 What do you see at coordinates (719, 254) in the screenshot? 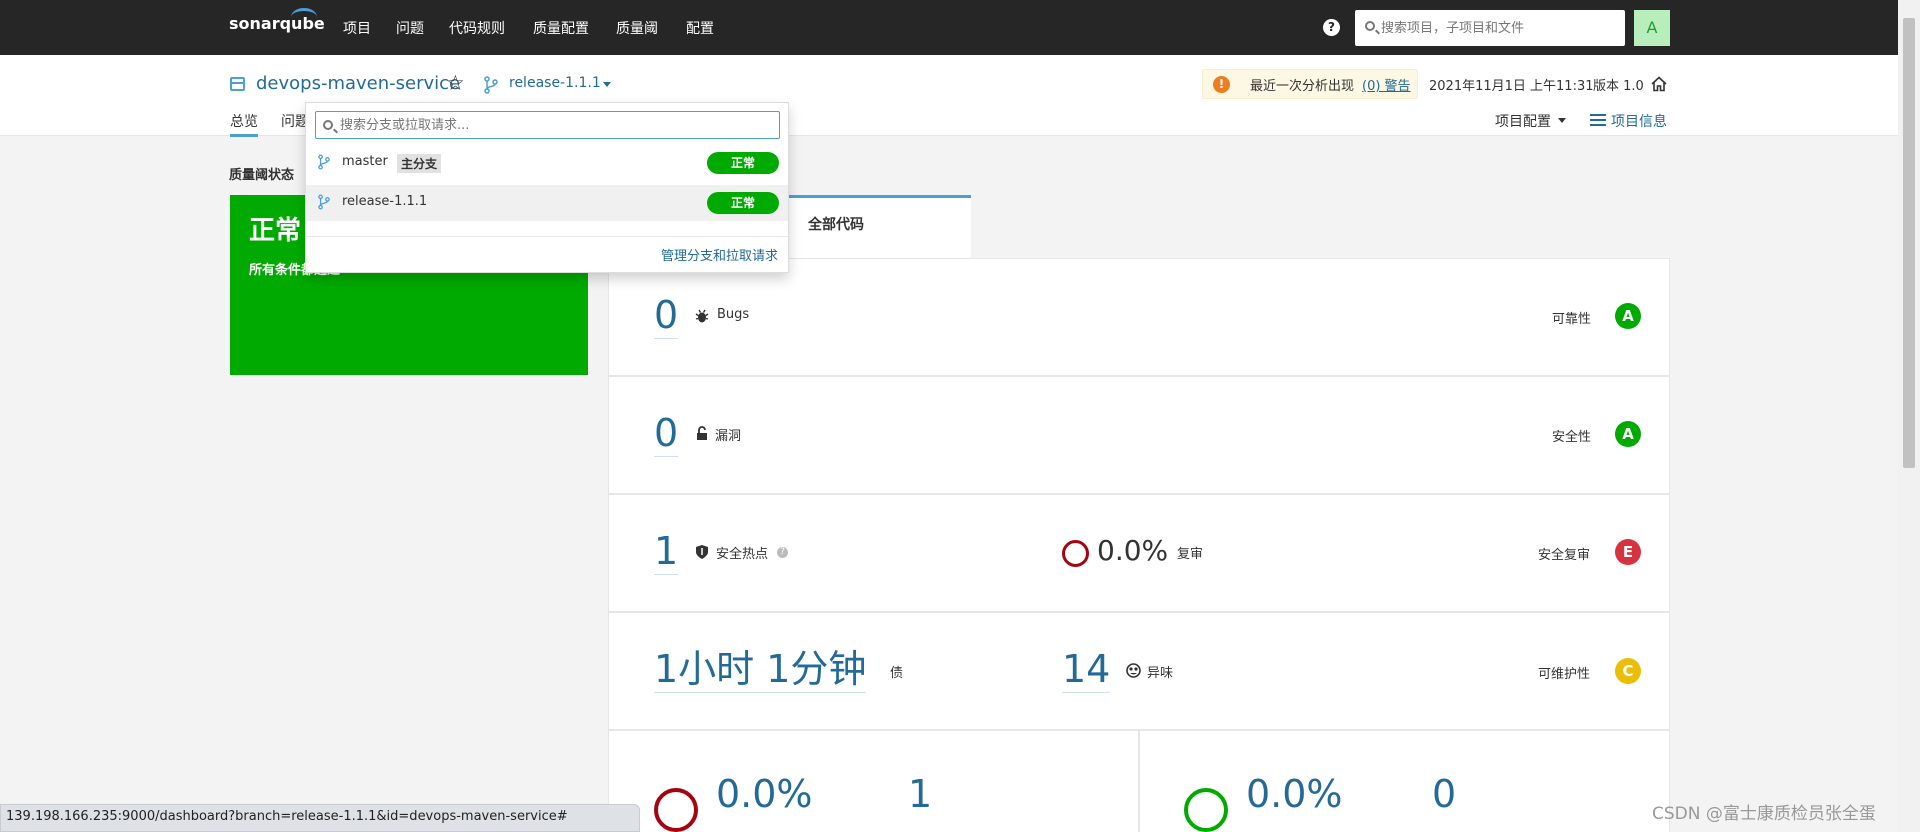
I see `manage-branches-link: 管理分支和拉取请求` at bounding box center [719, 254].